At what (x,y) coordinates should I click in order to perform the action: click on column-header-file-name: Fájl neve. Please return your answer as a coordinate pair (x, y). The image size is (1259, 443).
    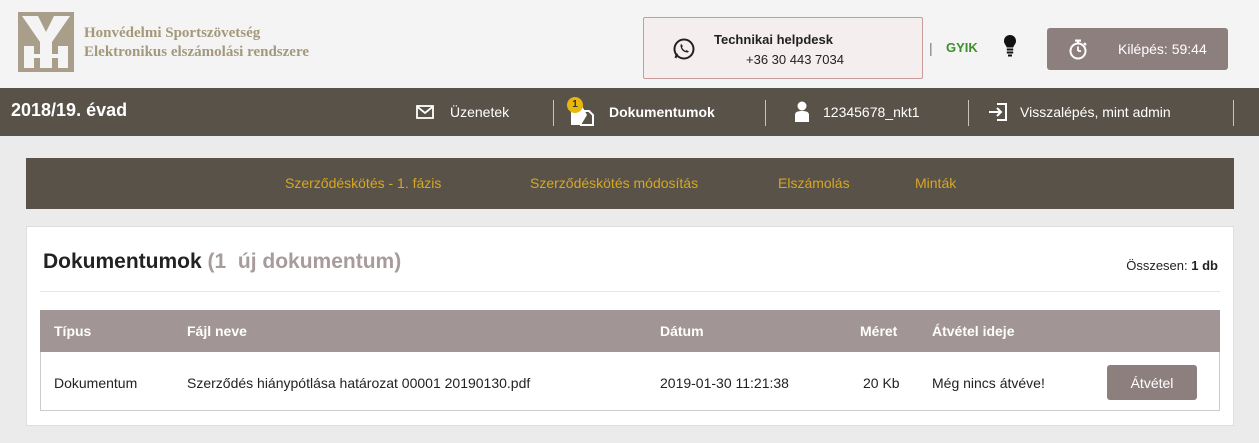
    Looking at the image, I should click on (217, 331).